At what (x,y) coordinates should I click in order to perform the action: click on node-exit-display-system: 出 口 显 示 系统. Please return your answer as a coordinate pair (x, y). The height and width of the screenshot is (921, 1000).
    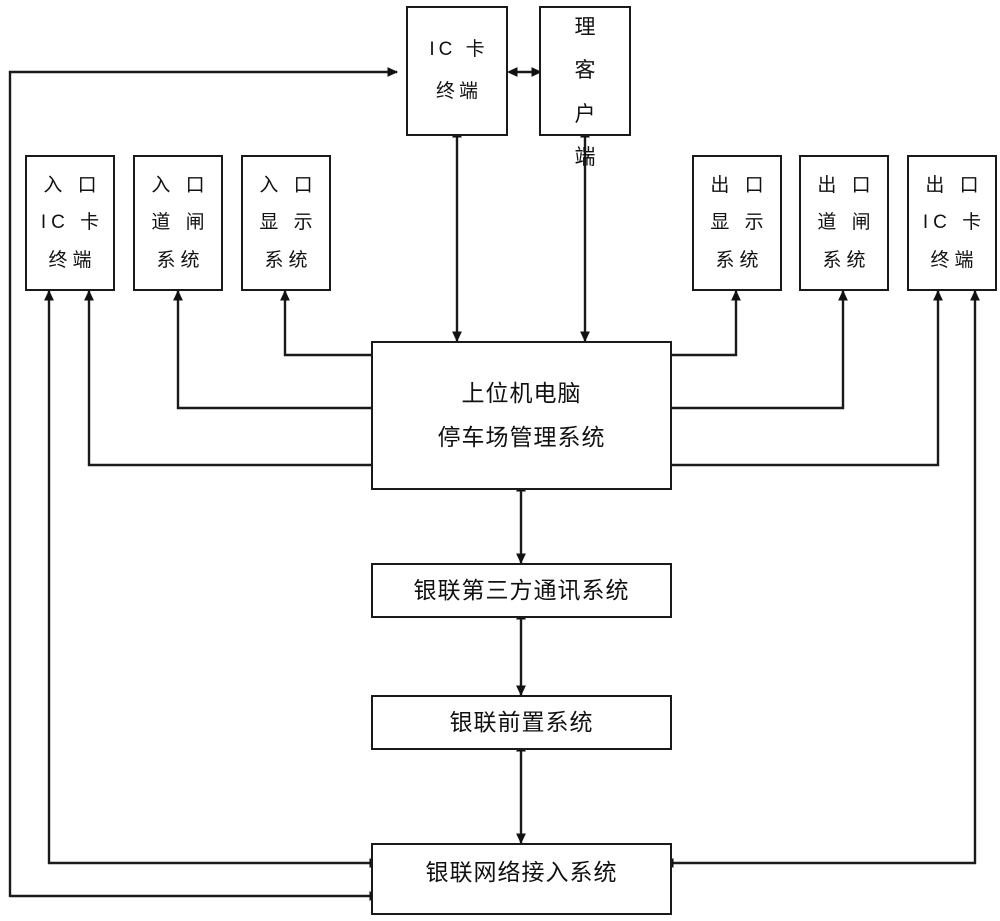
    Looking at the image, I should click on (737, 223).